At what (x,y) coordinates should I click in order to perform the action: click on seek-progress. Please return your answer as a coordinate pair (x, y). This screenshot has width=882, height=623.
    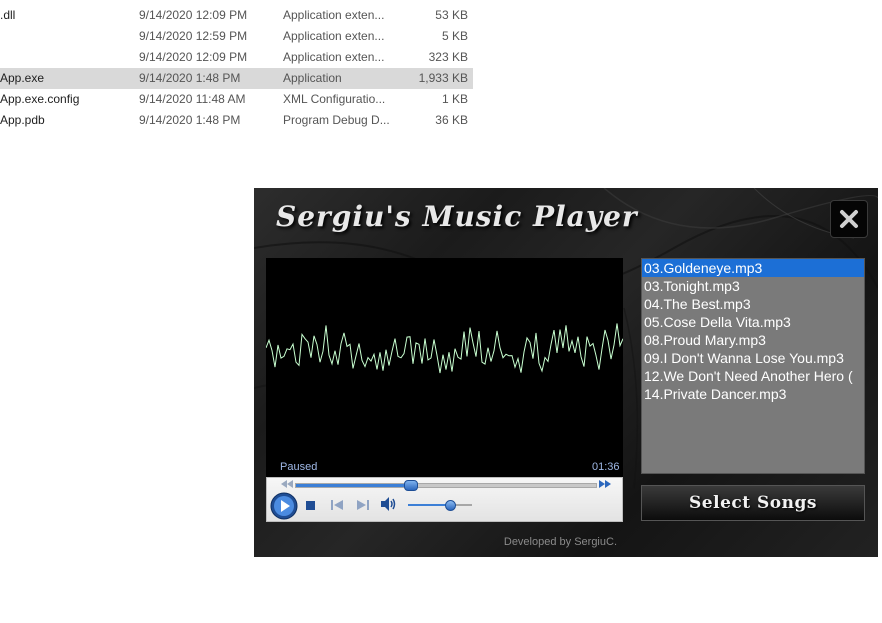
    Looking at the image, I should click on (353, 485).